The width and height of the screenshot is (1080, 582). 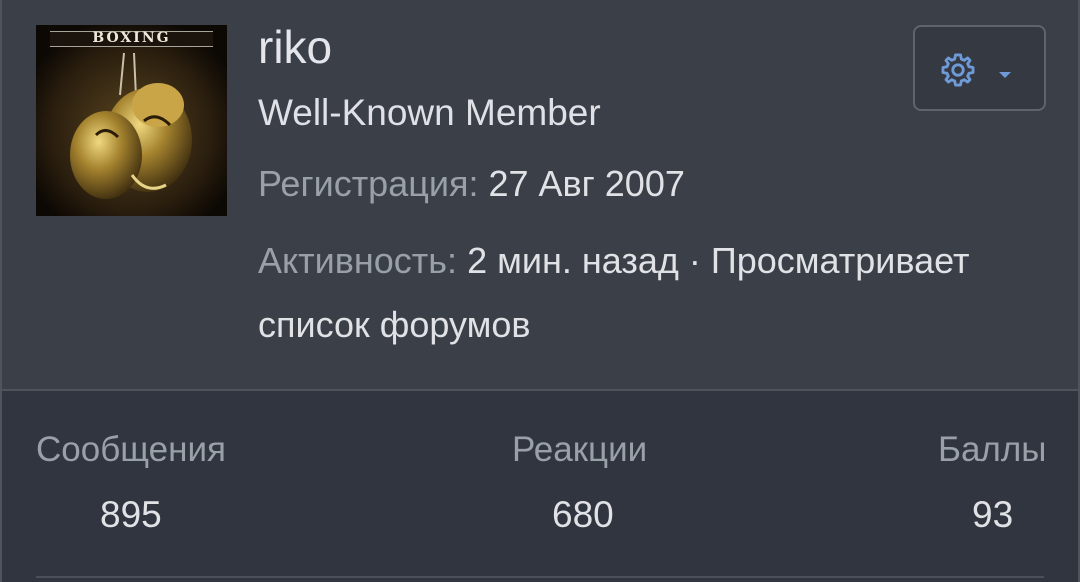 I want to click on registration-row: Регистрация: 27 Авг 2007, so click(x=471, y=184).